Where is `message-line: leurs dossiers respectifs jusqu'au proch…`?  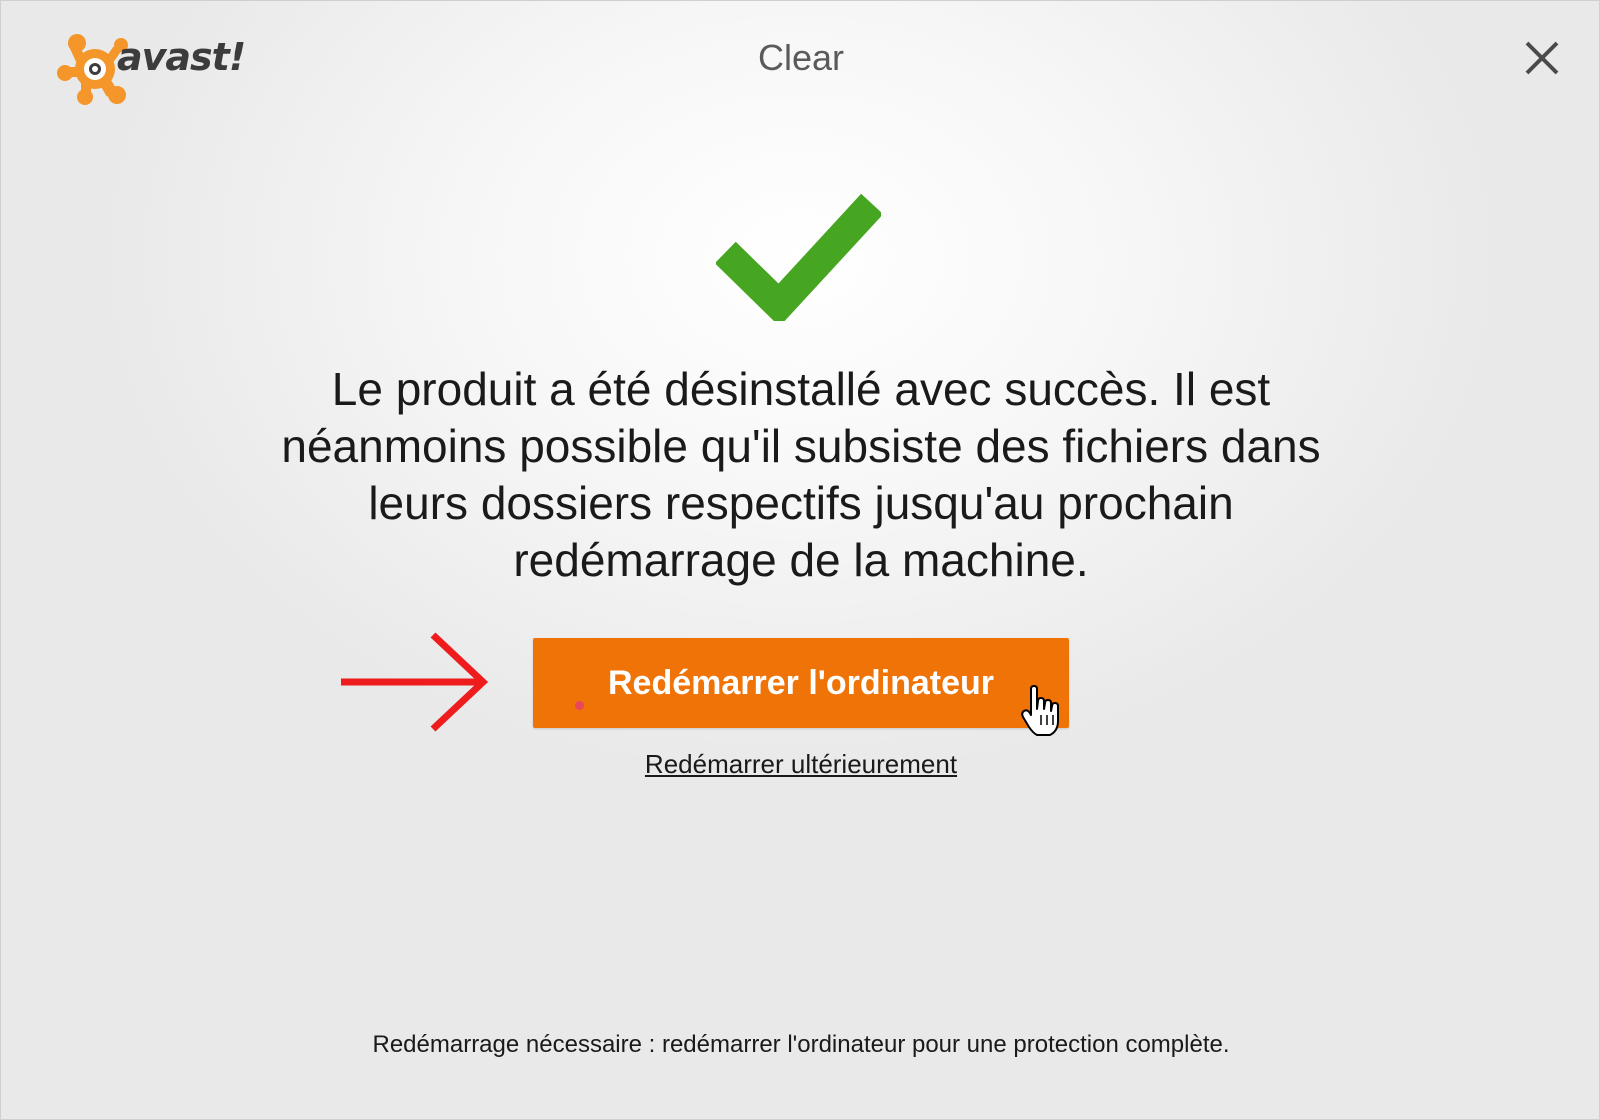 message-line: leurs dossiers respectifs jusqu'au proch… is located at coordinates (801, 503).